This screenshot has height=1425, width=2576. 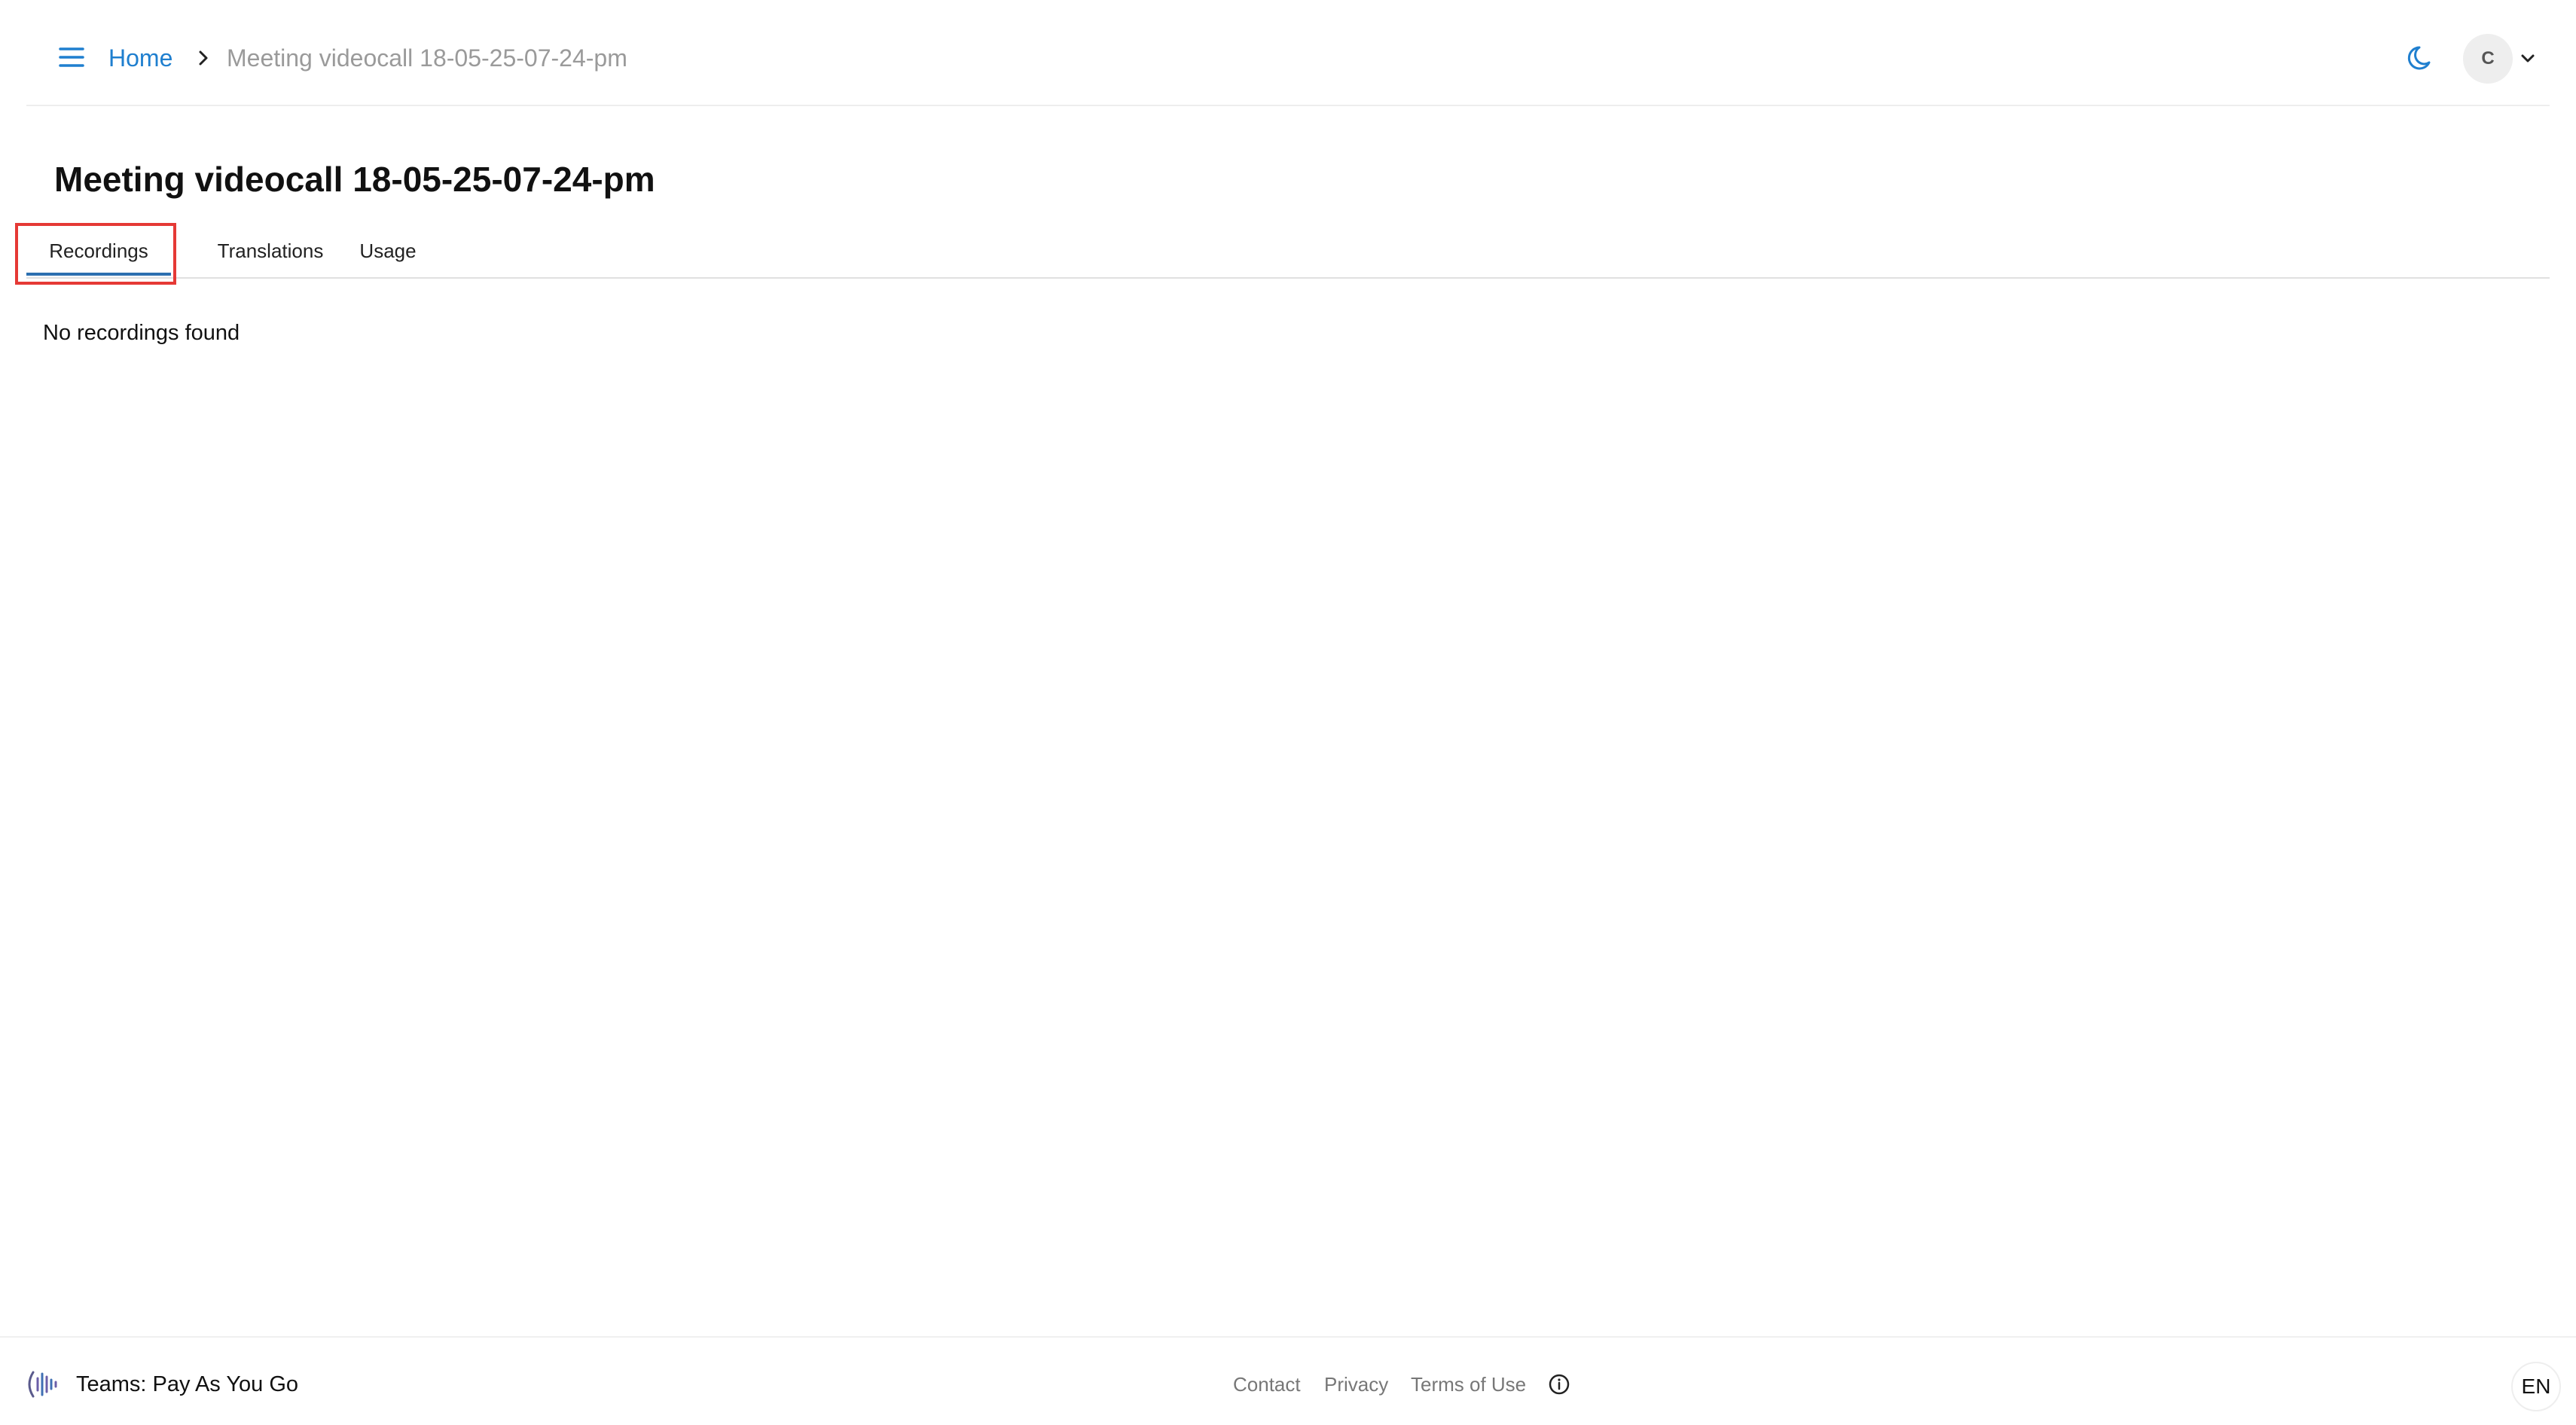 What do you see at coordinates (141, 333) in the screenshot?
I see `empty-state-message: No recordings found` at bounding box center [141, 333].